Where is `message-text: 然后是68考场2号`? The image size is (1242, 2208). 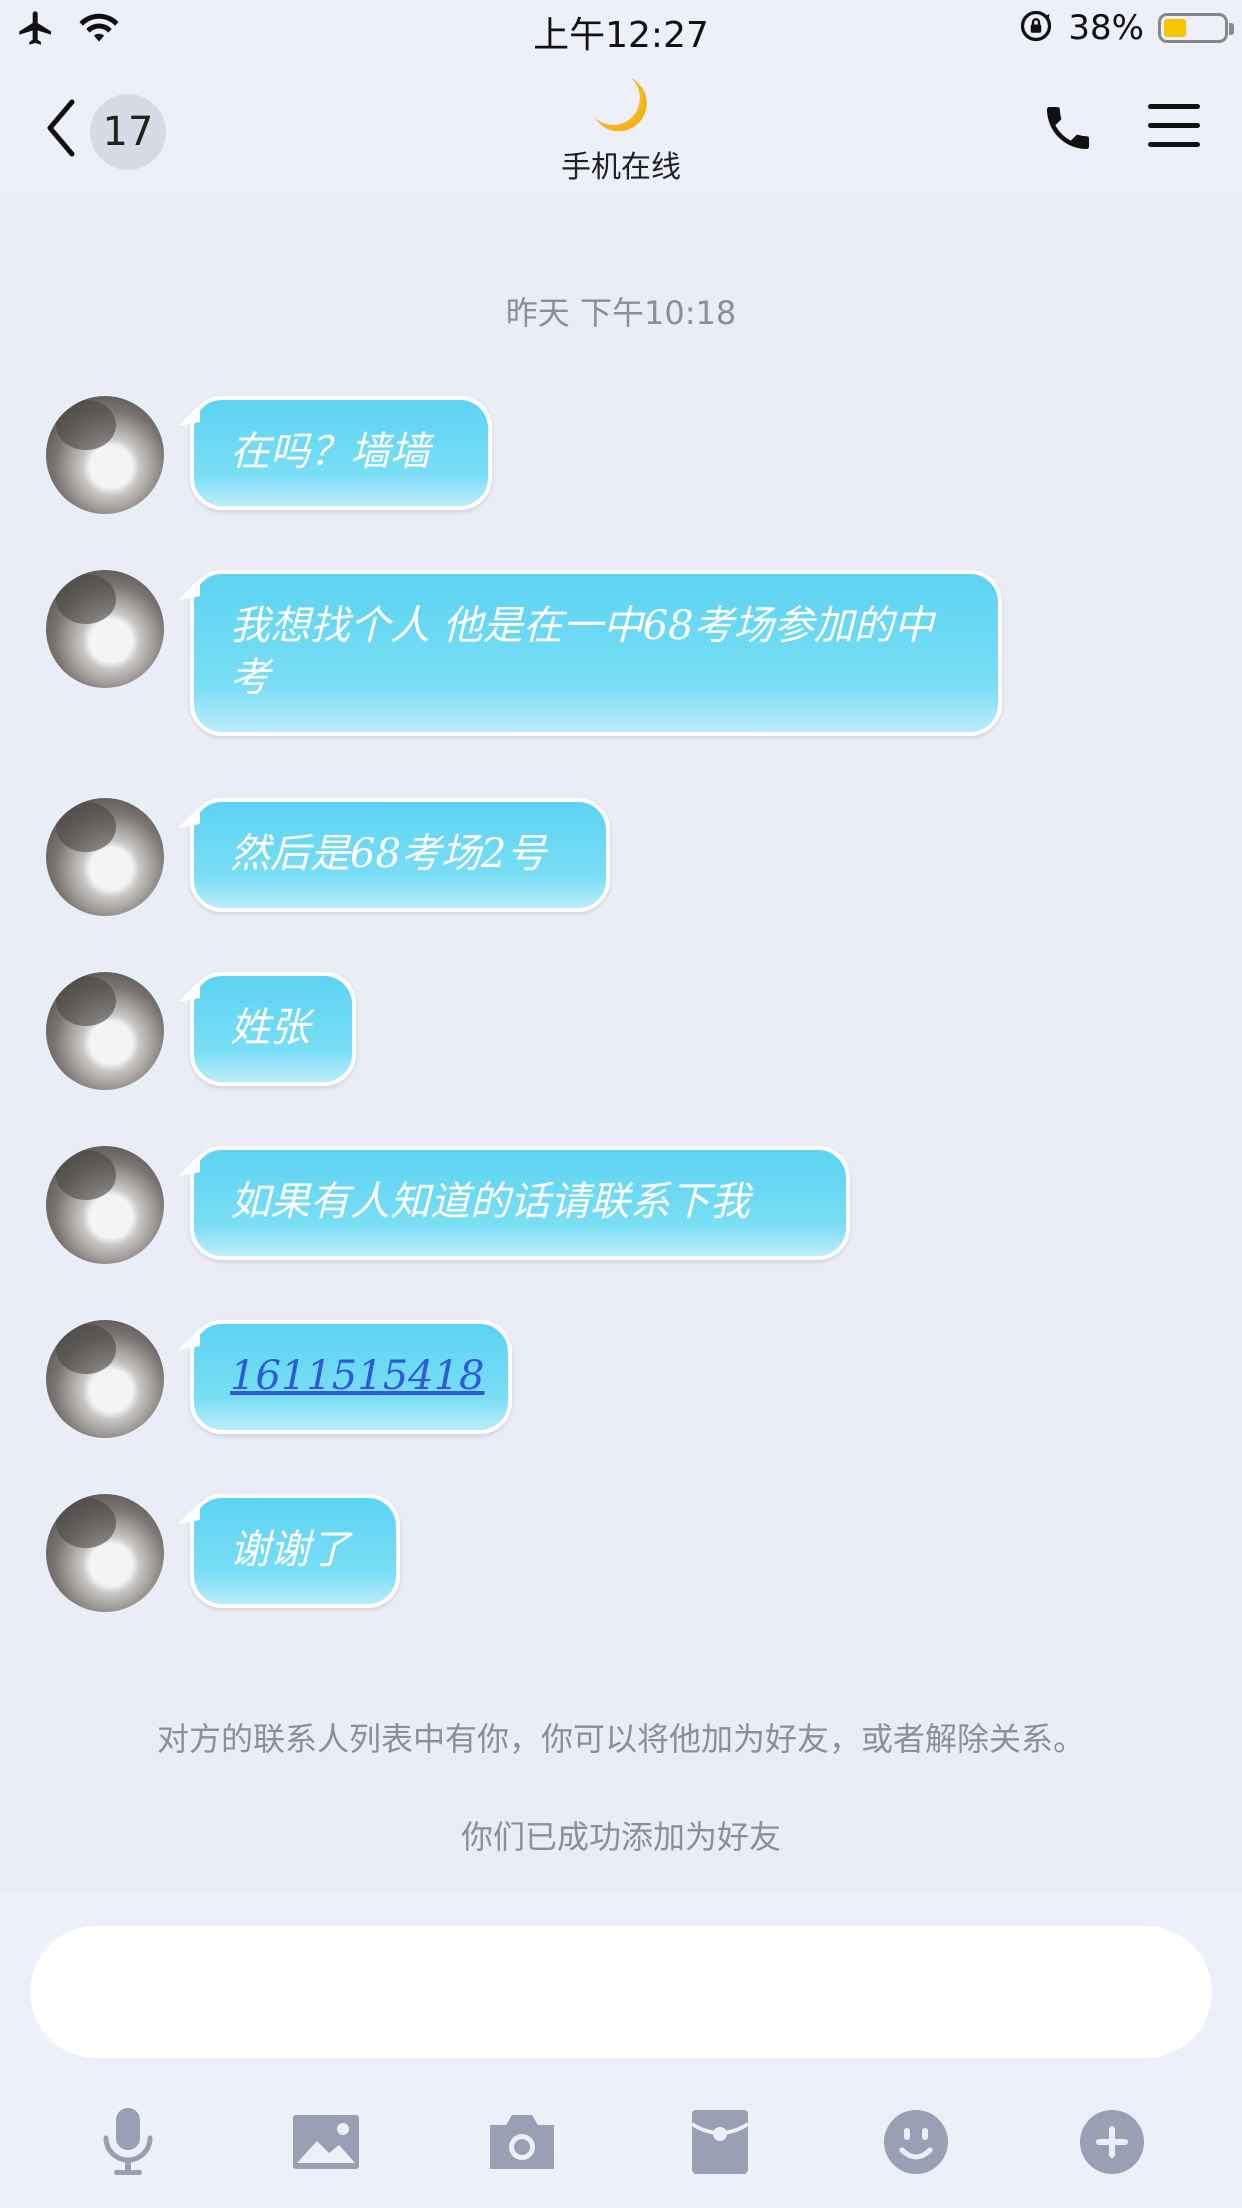 message-text: 然后是68考场2号 is located at coordinates (388, 854).